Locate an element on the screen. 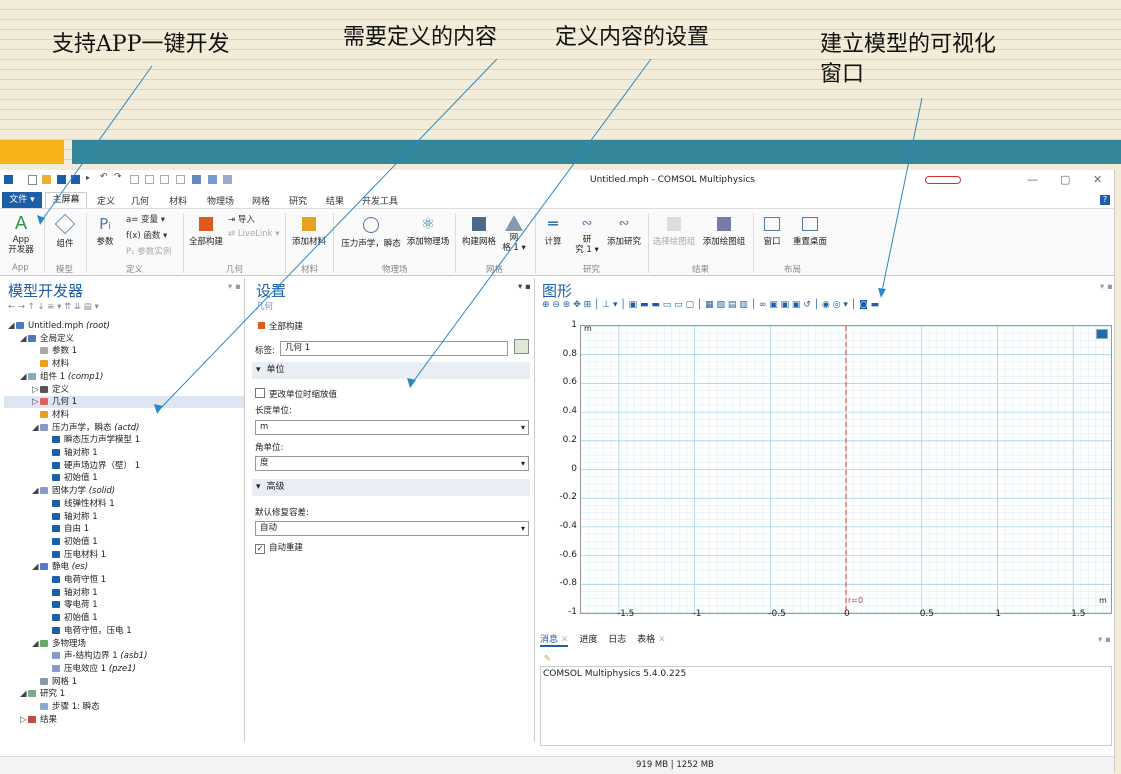  leader-line-visual is located at coordinates (901, 197).